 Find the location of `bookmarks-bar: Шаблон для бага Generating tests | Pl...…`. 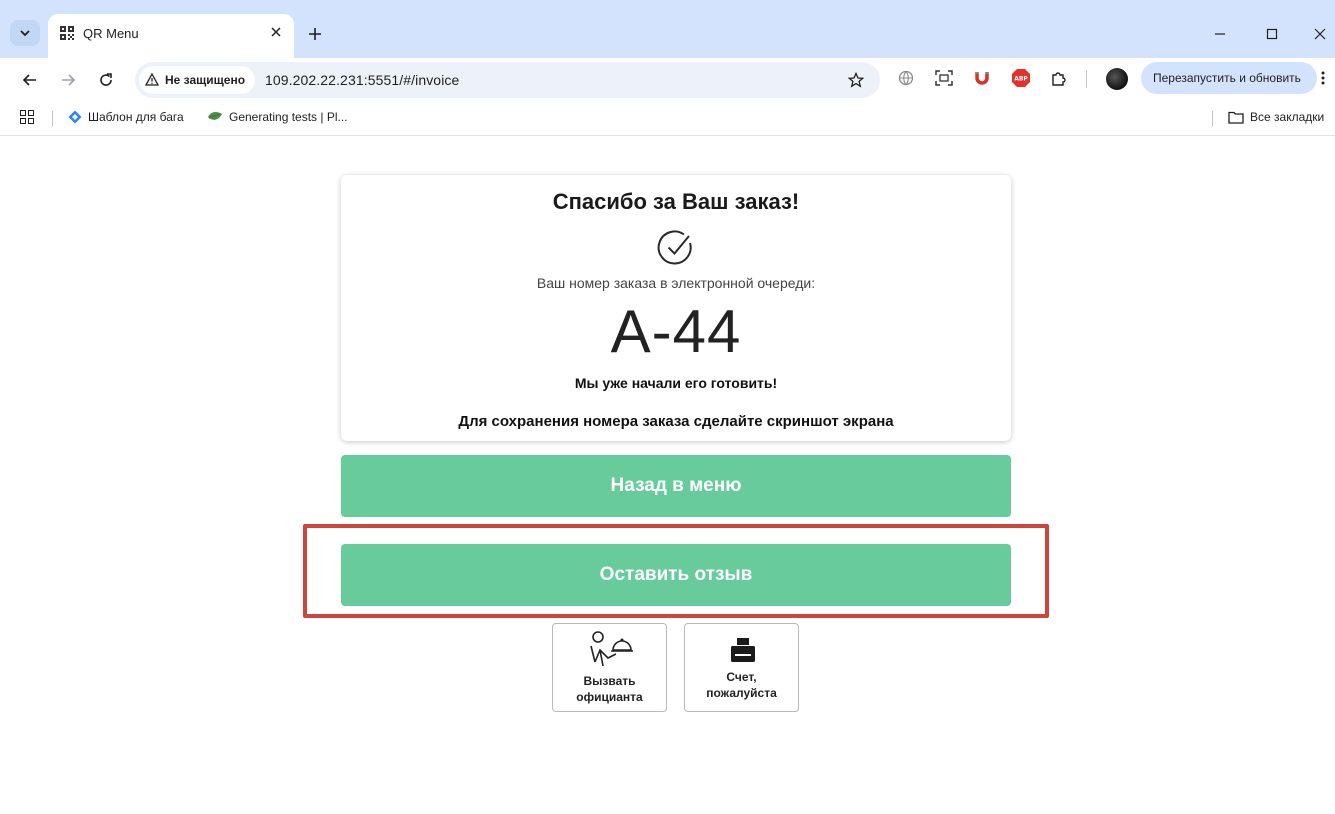

bookmarks-bar: Шаблон для бага Generating tests | Pl...… is located at coordinates (667, 119).